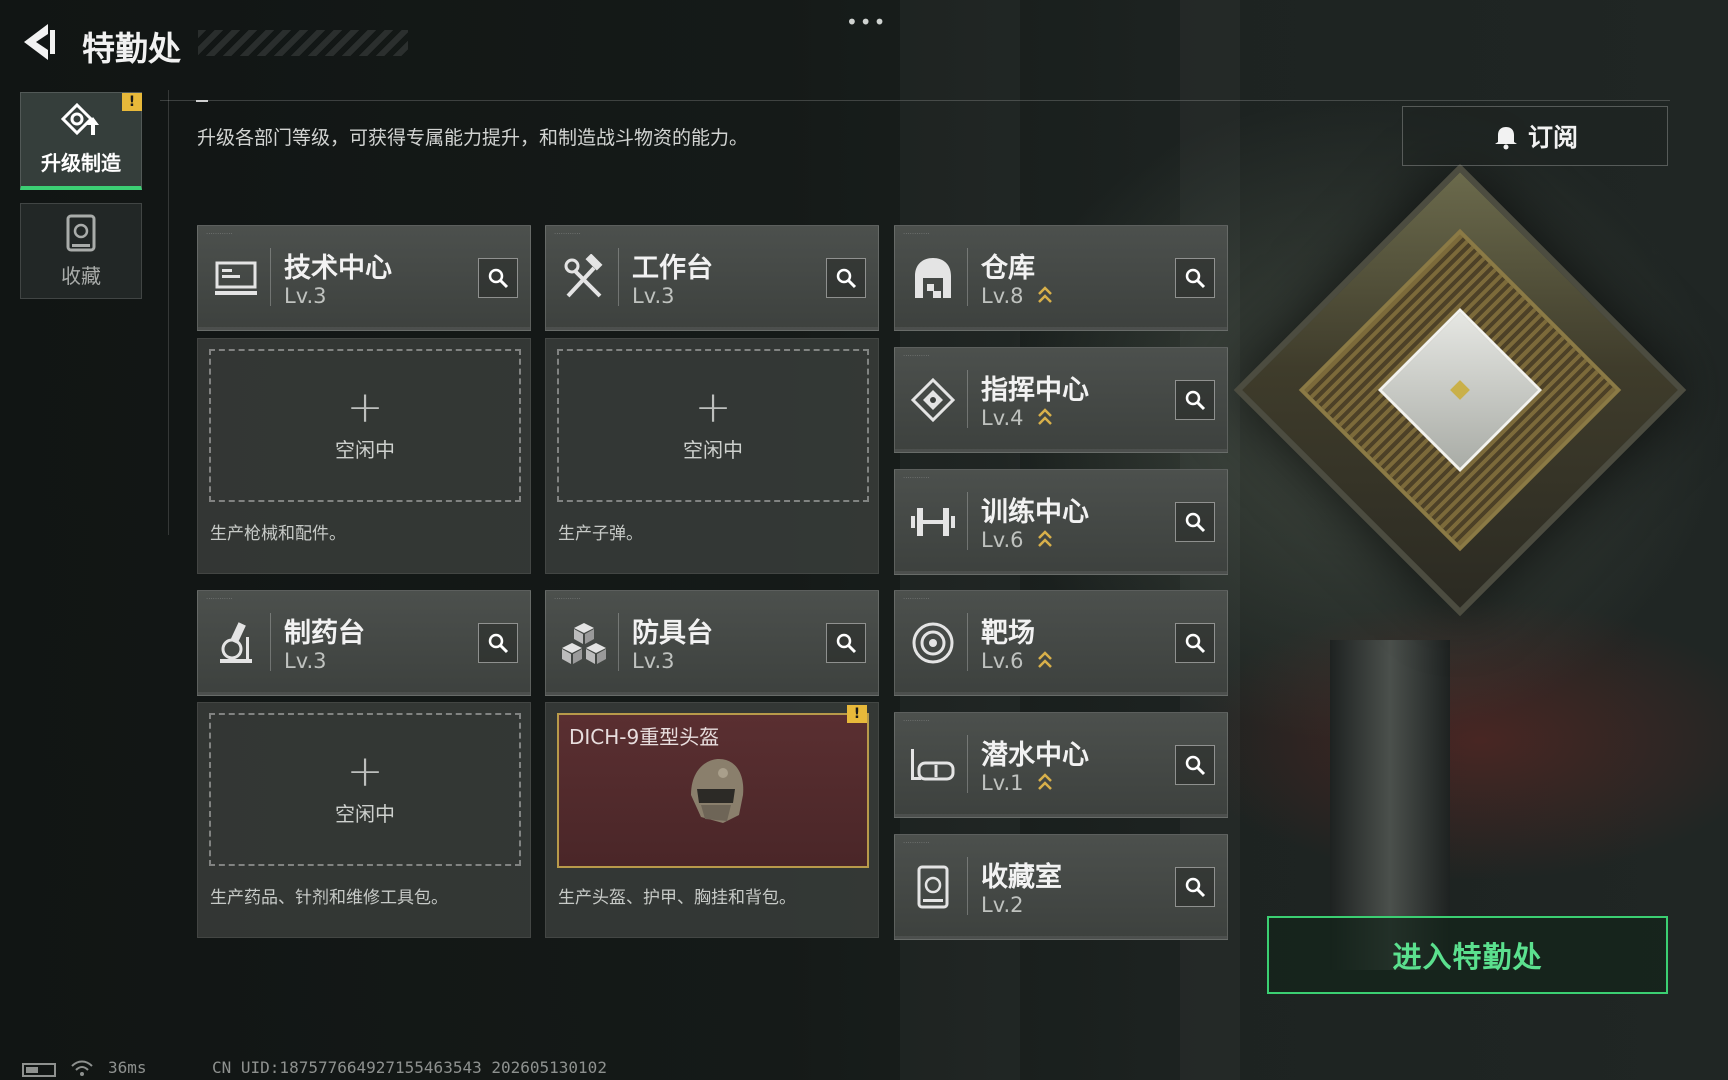 Image resolution: width=1728 pixels, height=1080 pixels. Describe the element at coordinates (236, 278) in the screenshot. I see `monitor-icon` at that location.